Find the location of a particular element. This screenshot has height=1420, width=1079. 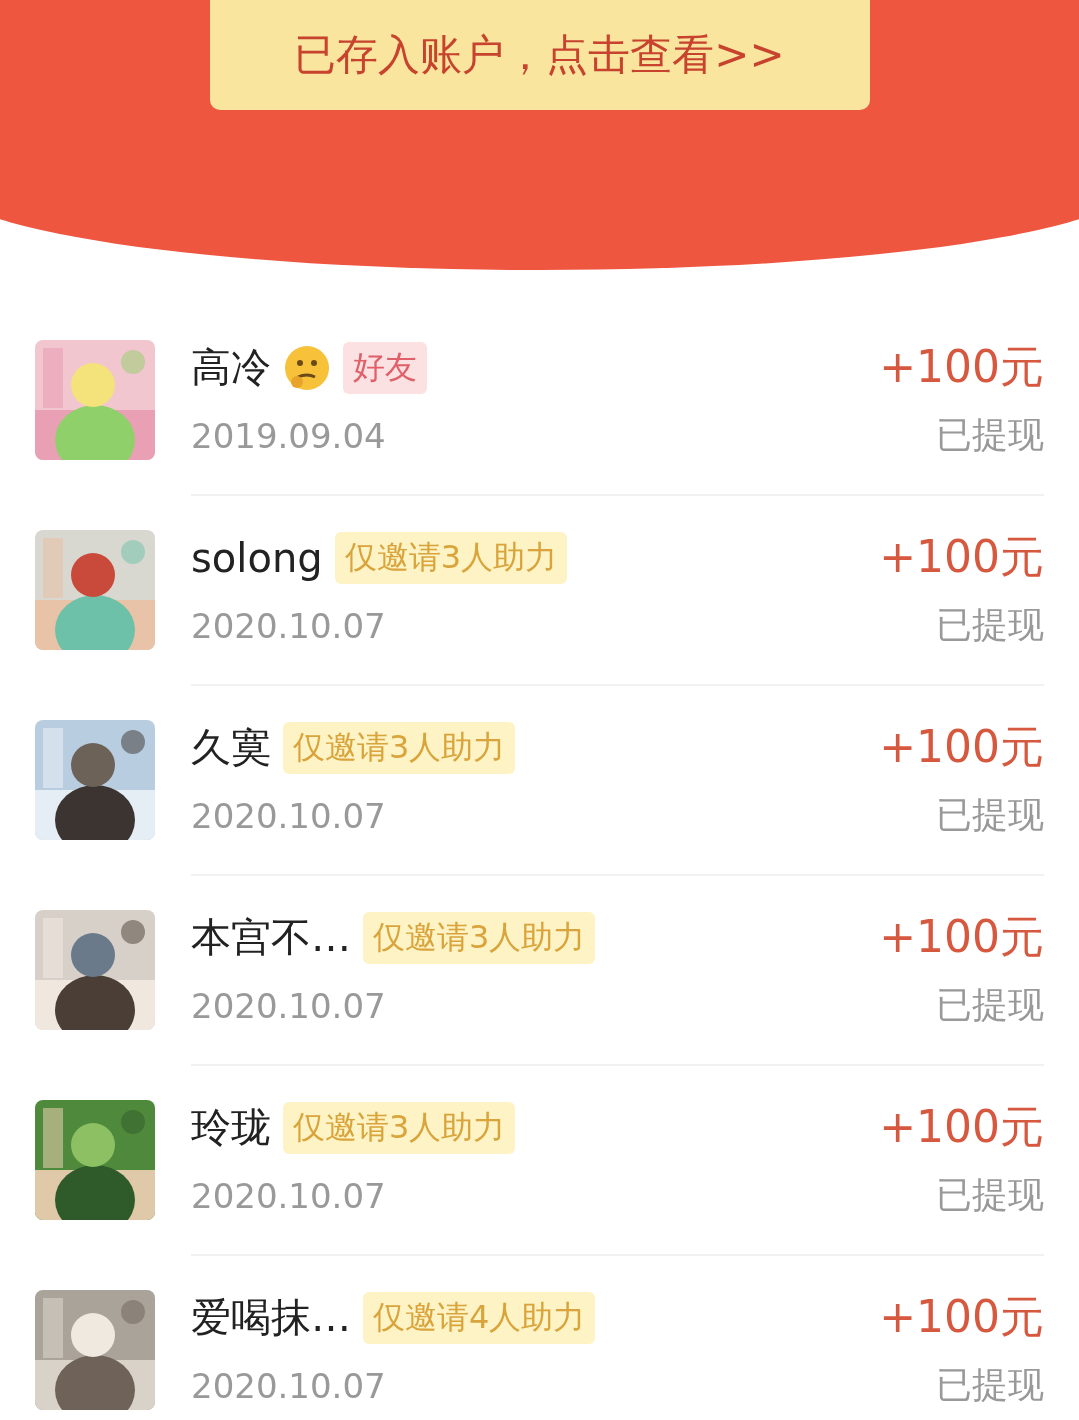

tag: 好友 is located at coordinates (385, 367).